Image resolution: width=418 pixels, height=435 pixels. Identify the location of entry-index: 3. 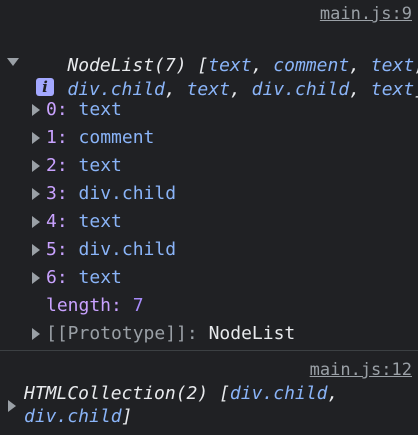
(51, 193).